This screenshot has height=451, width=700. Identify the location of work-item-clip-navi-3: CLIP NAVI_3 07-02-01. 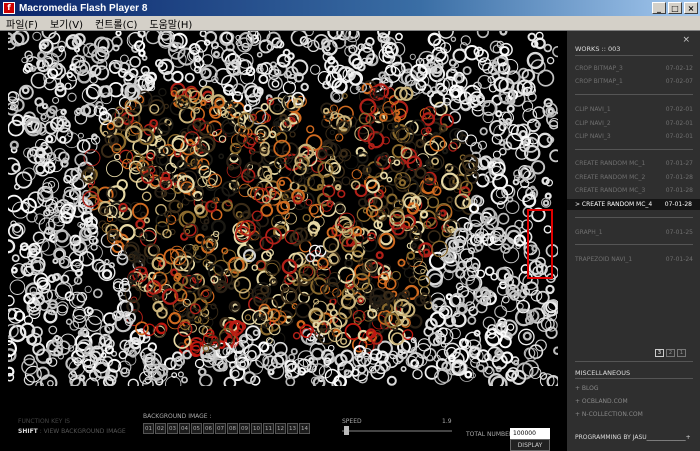
(634, 136).